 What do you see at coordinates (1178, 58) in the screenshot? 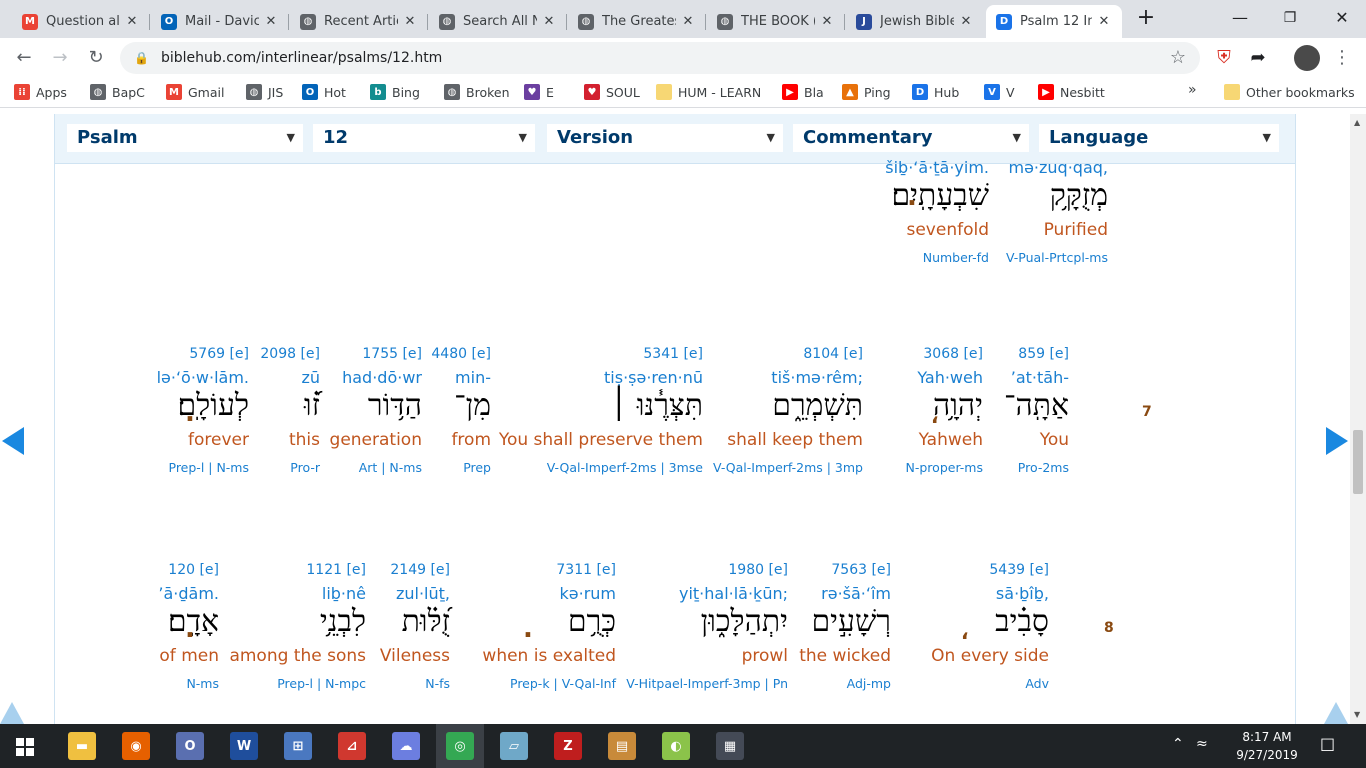
I see `bookmark-star-icon: ☆` at bounding box center [1178, 58].